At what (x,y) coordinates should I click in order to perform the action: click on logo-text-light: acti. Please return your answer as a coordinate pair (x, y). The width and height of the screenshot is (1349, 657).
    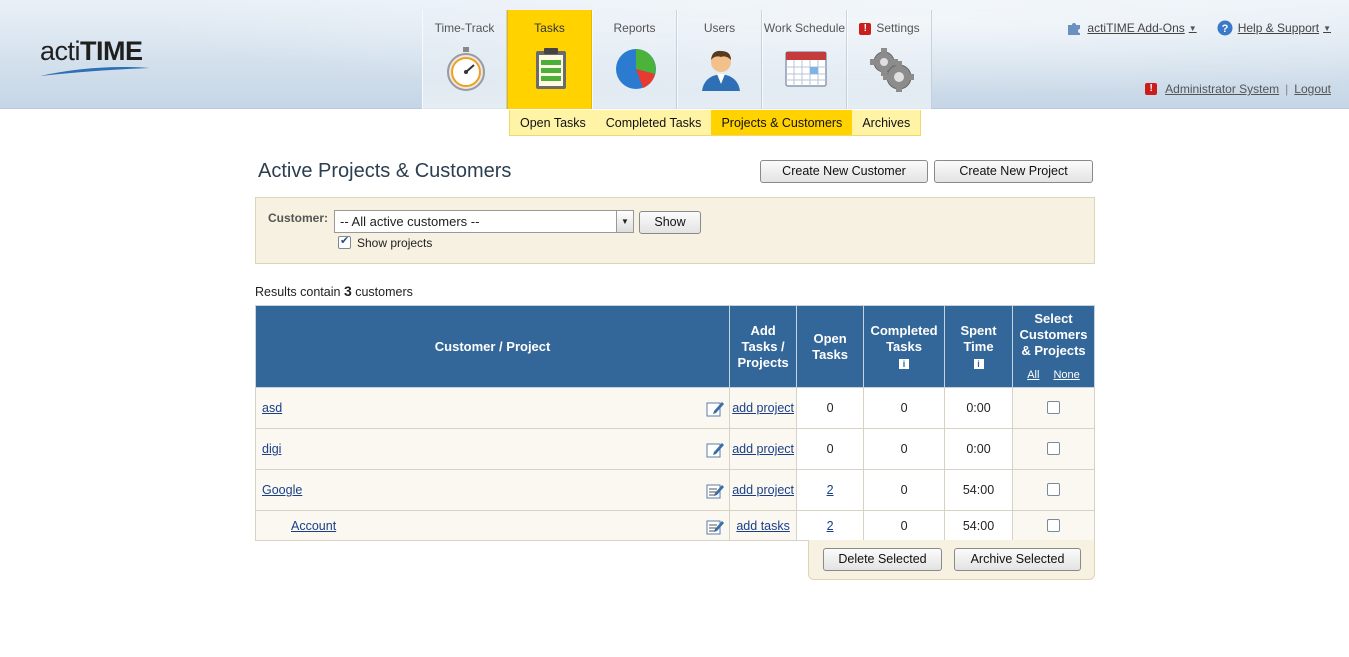
    Looking at the image, I should click on (60, 51).